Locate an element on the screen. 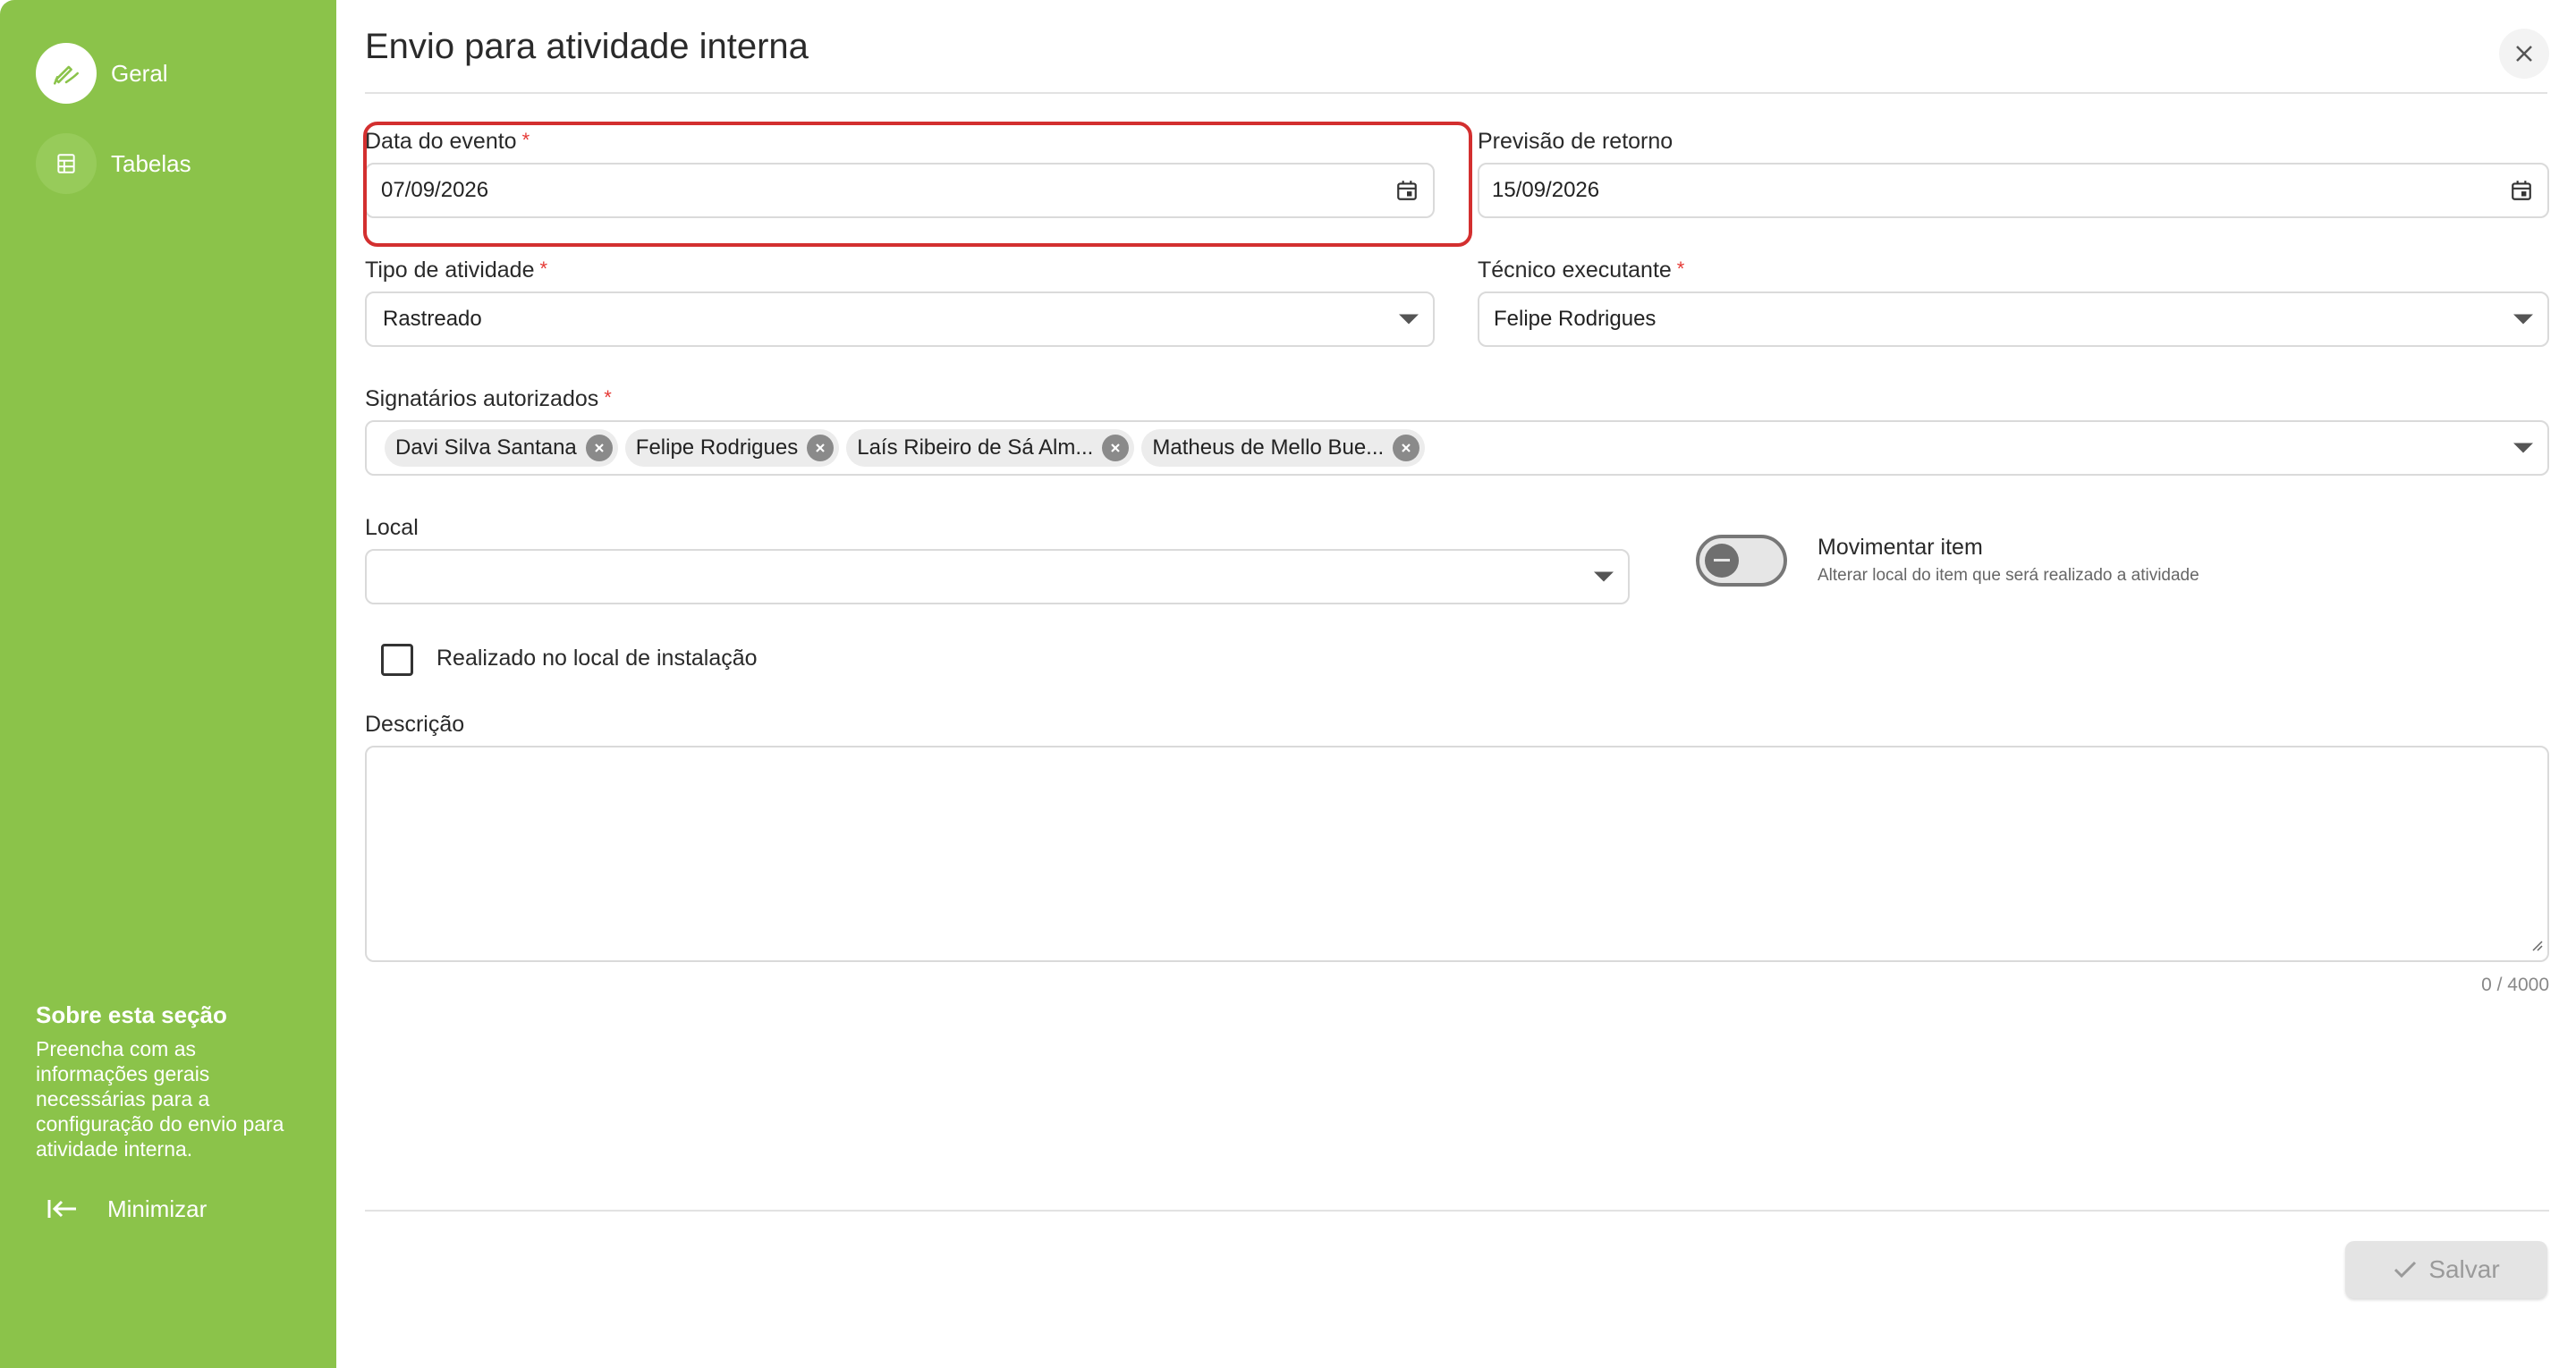 Image resolution: width=2576 pixels, height=1368 pixels. minimize-button: Minimizar is located at coordinates (127, 1209).